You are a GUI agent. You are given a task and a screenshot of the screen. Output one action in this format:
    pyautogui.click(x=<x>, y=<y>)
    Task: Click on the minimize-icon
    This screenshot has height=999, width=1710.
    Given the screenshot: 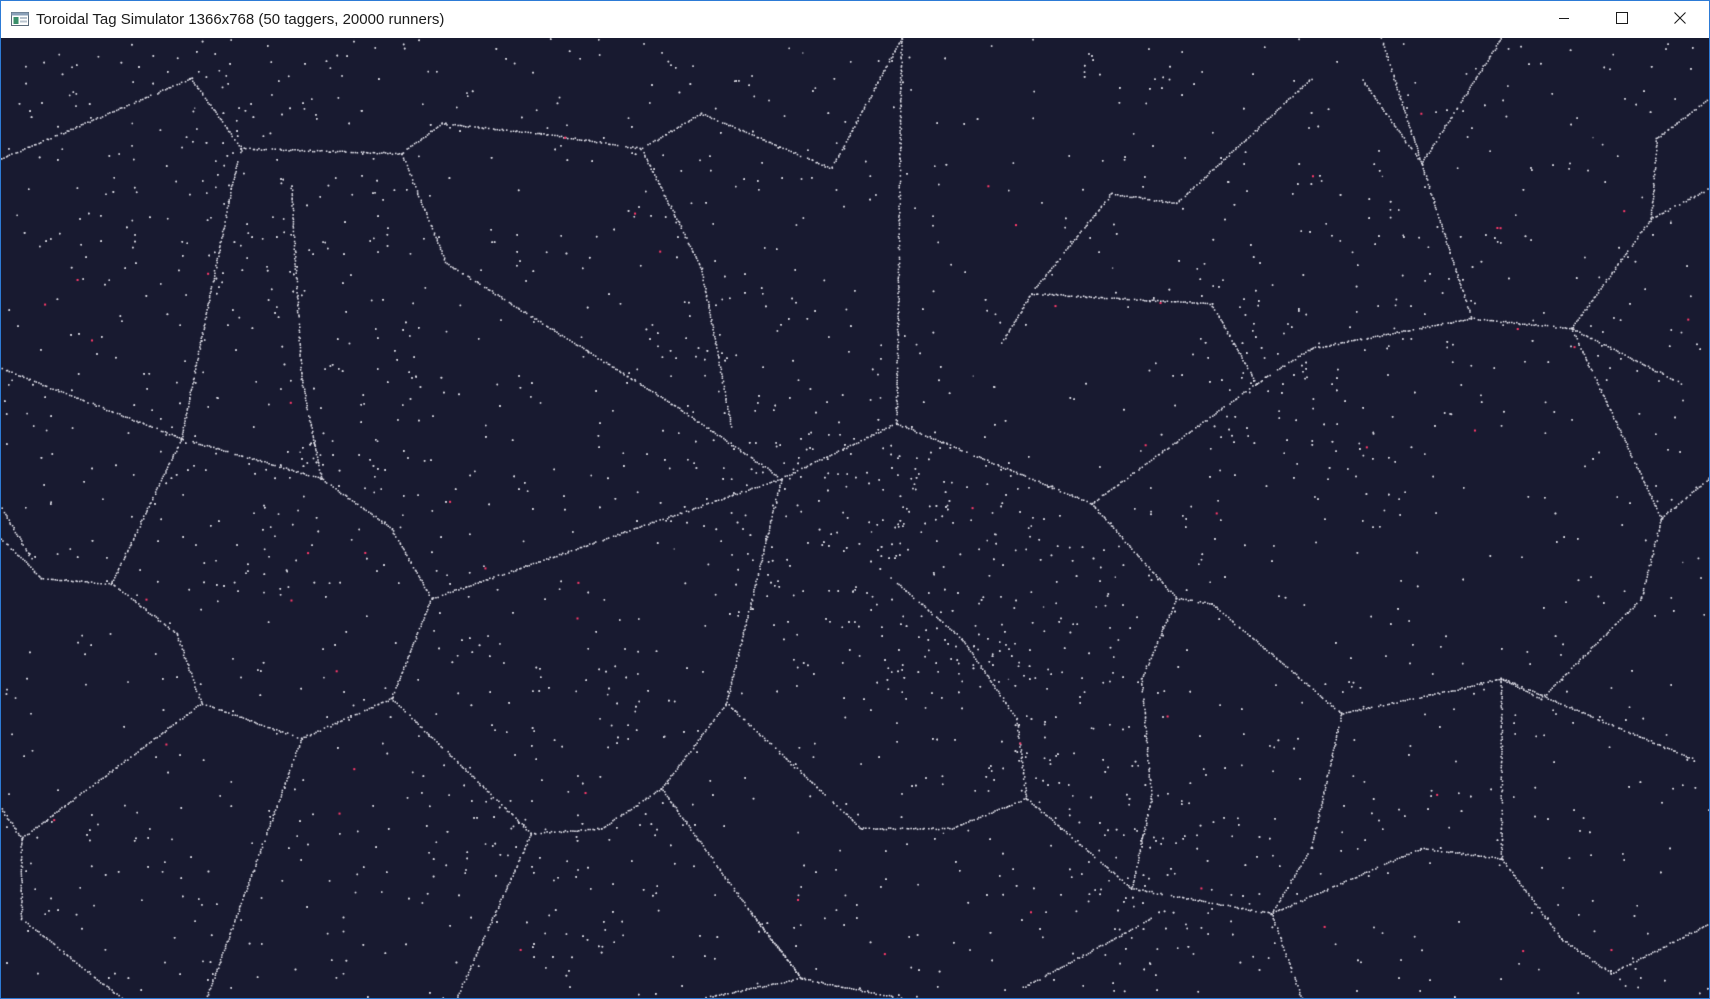 What is the action you would take?
    pyautogui.click(x=1564, y=20)
    